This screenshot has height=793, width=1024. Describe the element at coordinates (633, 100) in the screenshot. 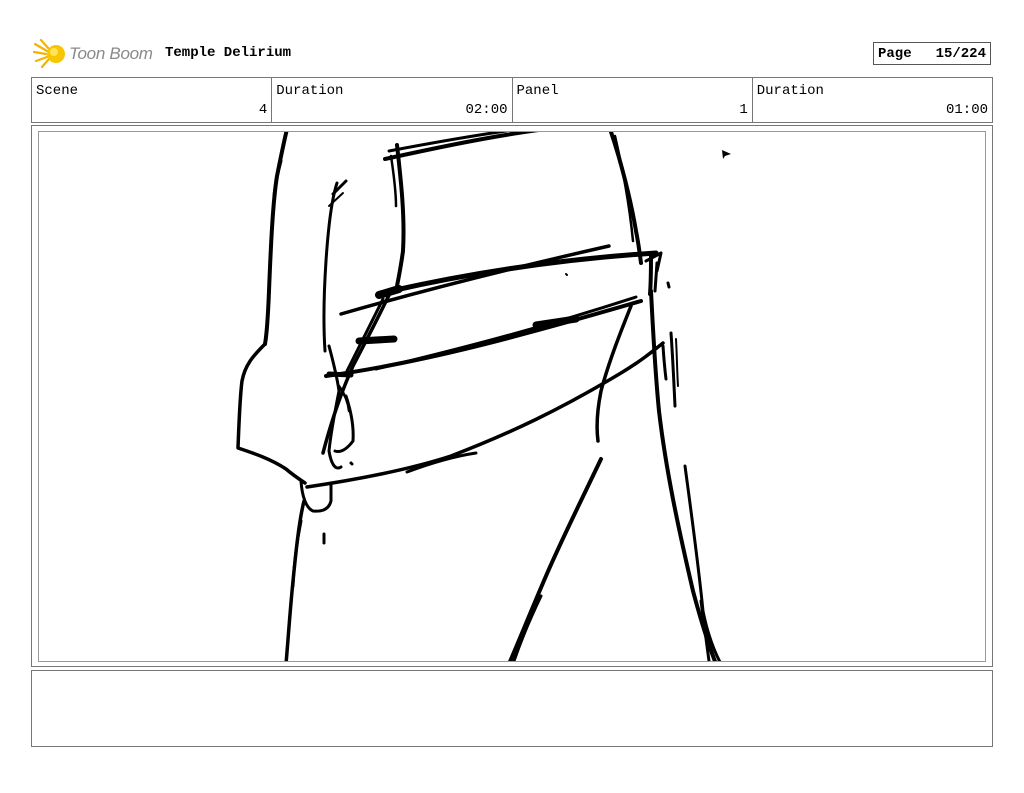

I see `panel-cell: Panel 1` at that location.